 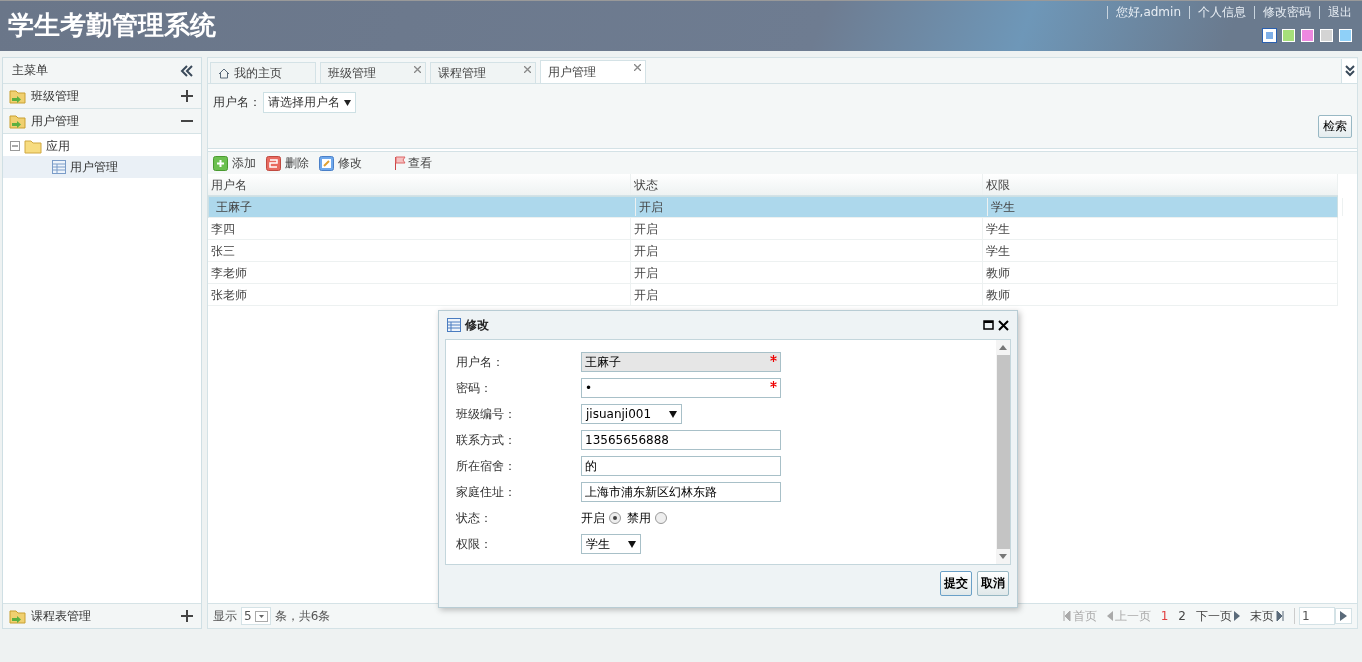 What do you see at coordinates (413, 163) in the screenshot?
I see `toolbar-button: 查看` at bounding box center [413, 163].